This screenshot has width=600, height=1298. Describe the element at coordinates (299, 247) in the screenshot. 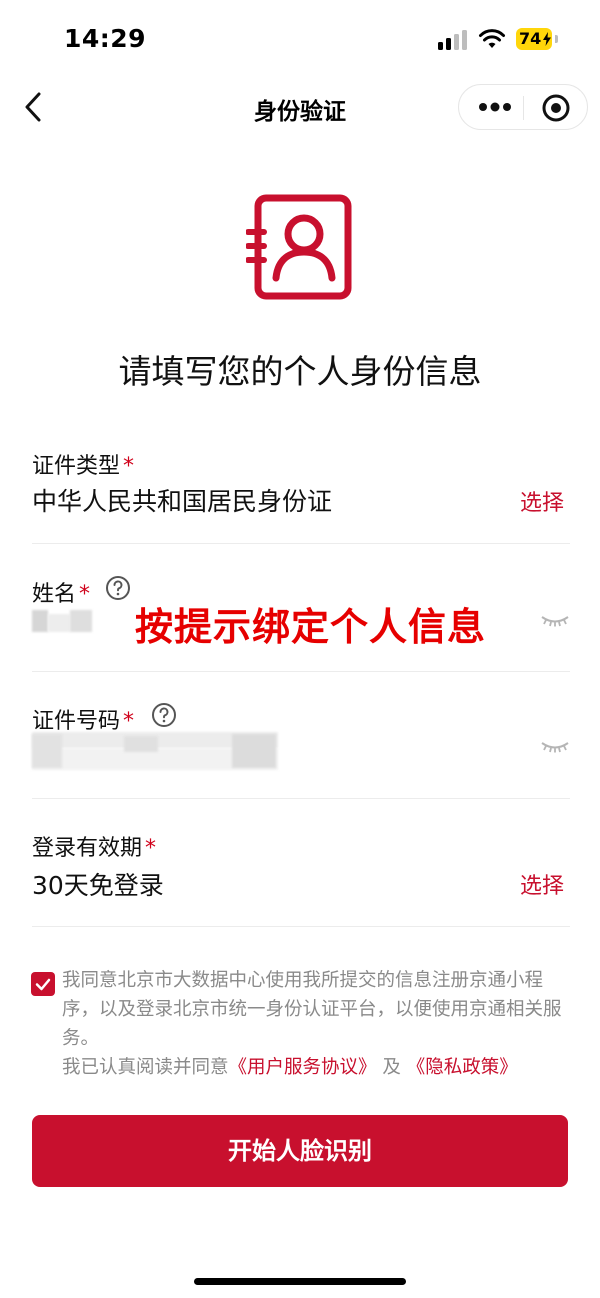

I see `id-card-contact-icon` at that location.